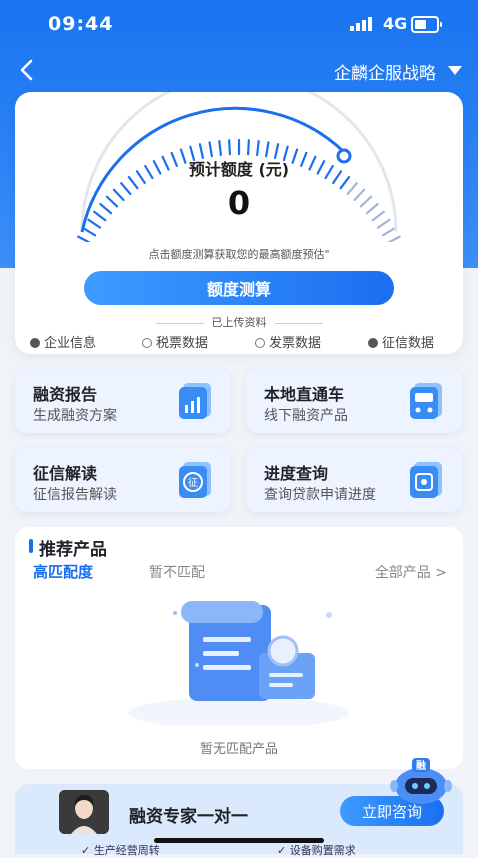 This screenshot has height=858, width=478. I want to click on robot-label: 融, so click(421, 765).